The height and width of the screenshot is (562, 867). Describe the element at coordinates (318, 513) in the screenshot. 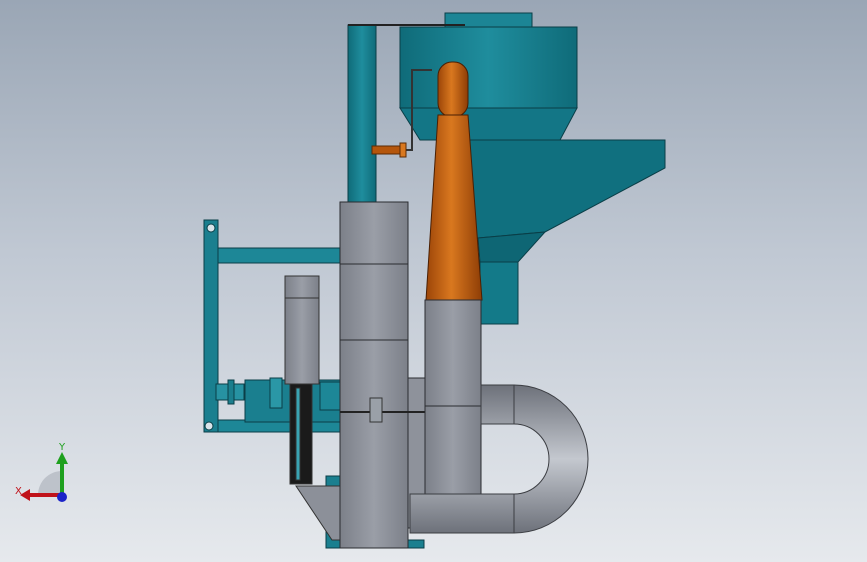

I see `feed-chute` at that location.